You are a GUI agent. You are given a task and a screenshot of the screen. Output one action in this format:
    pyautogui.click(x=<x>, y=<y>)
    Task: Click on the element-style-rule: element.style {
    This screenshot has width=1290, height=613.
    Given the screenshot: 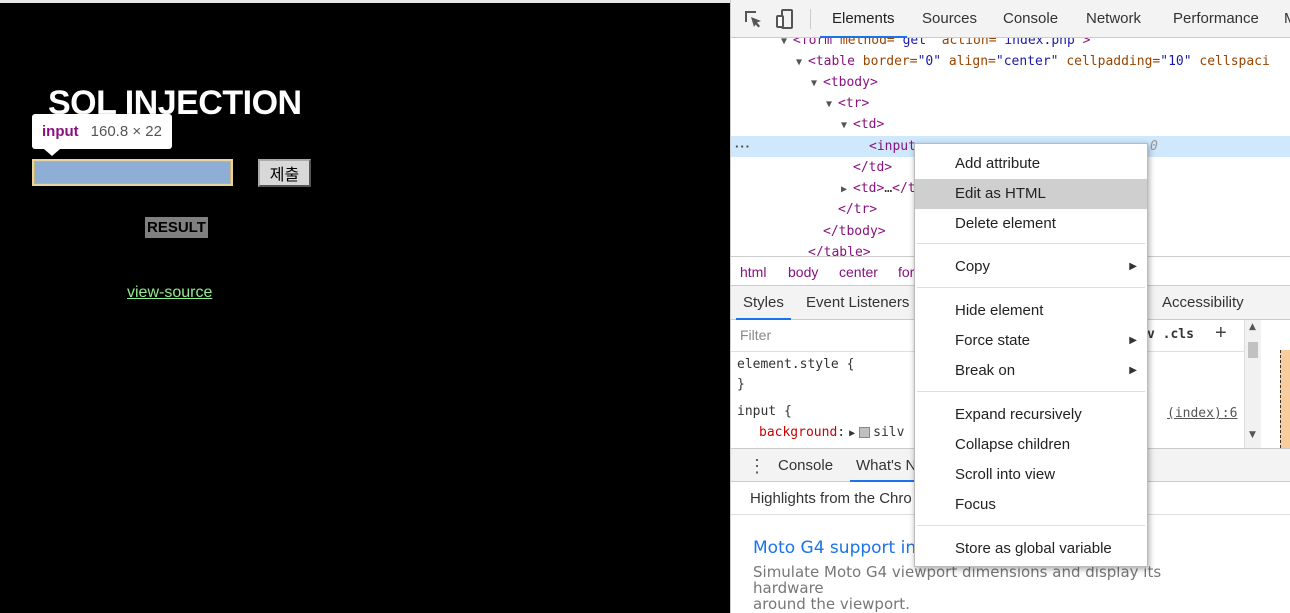 What is the action you would take?
    pyautogui.click(x=795, y=365)
    